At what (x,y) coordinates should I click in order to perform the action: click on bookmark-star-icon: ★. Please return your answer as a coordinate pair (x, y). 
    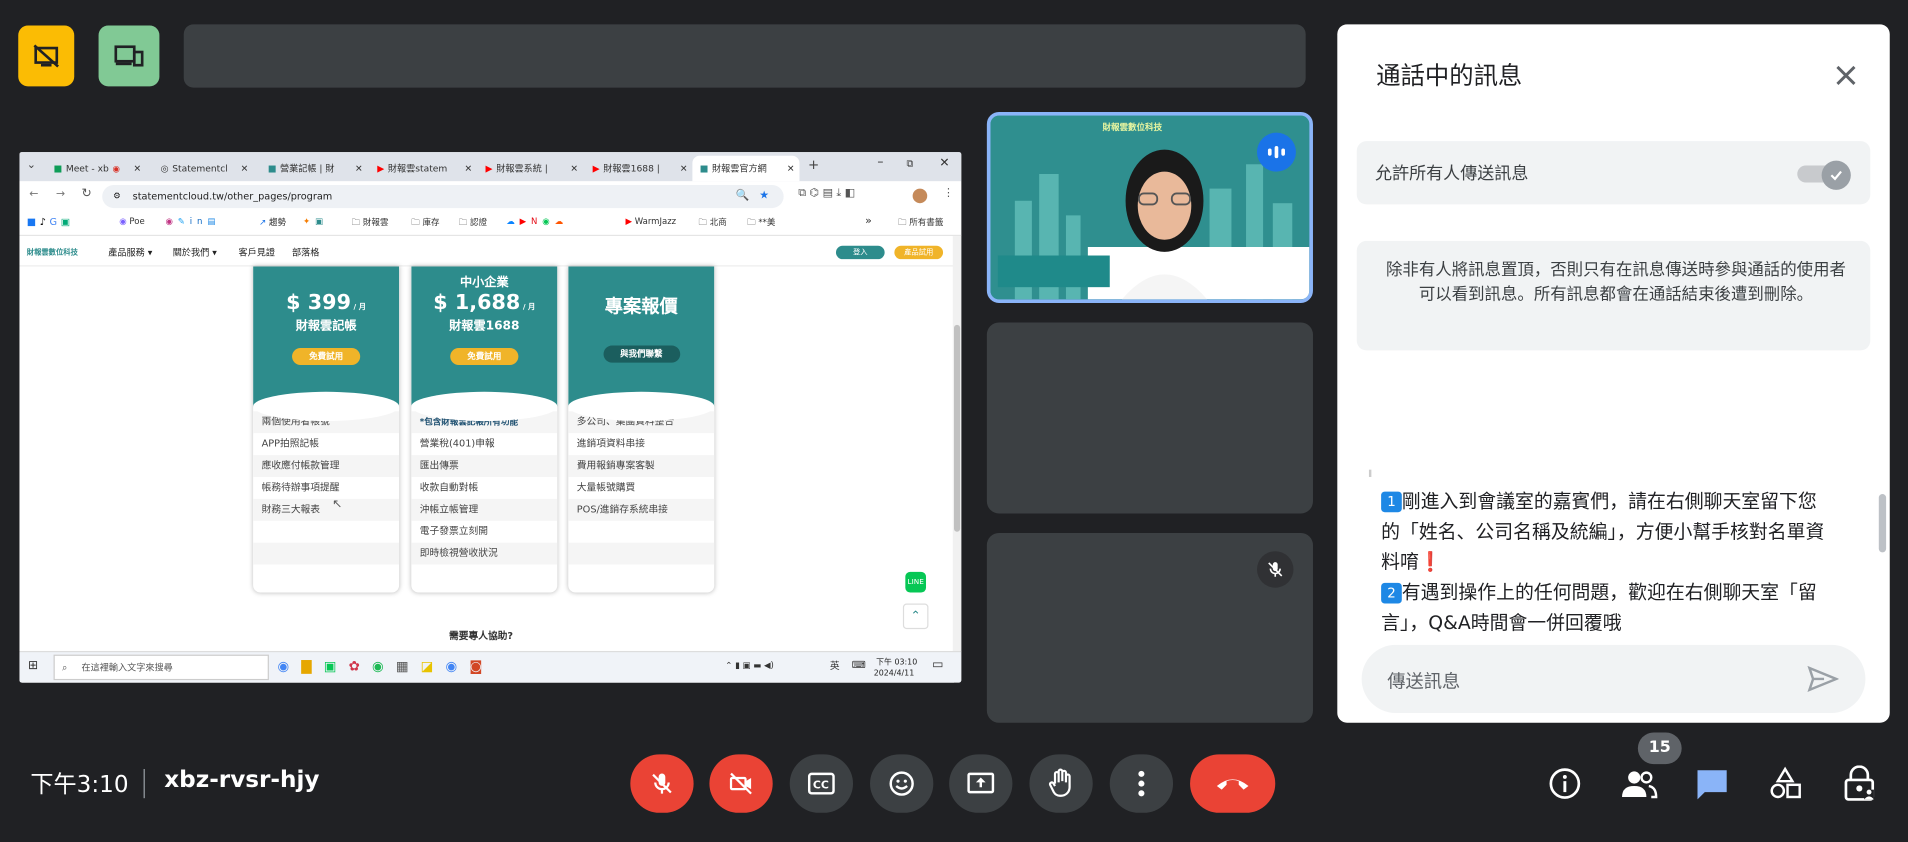
    Looking at the image, I should click on (764, 196).